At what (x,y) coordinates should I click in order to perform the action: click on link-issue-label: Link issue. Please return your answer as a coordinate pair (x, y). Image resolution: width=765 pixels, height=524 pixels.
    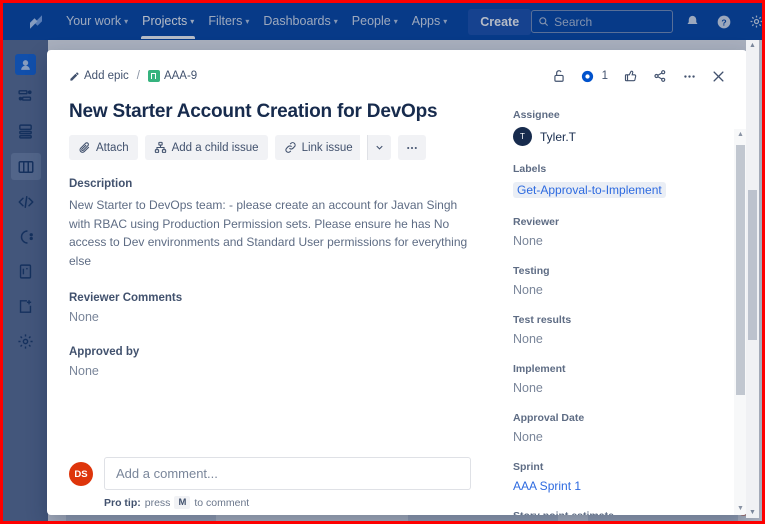
    Looking at the image, I should click on (327, 147).